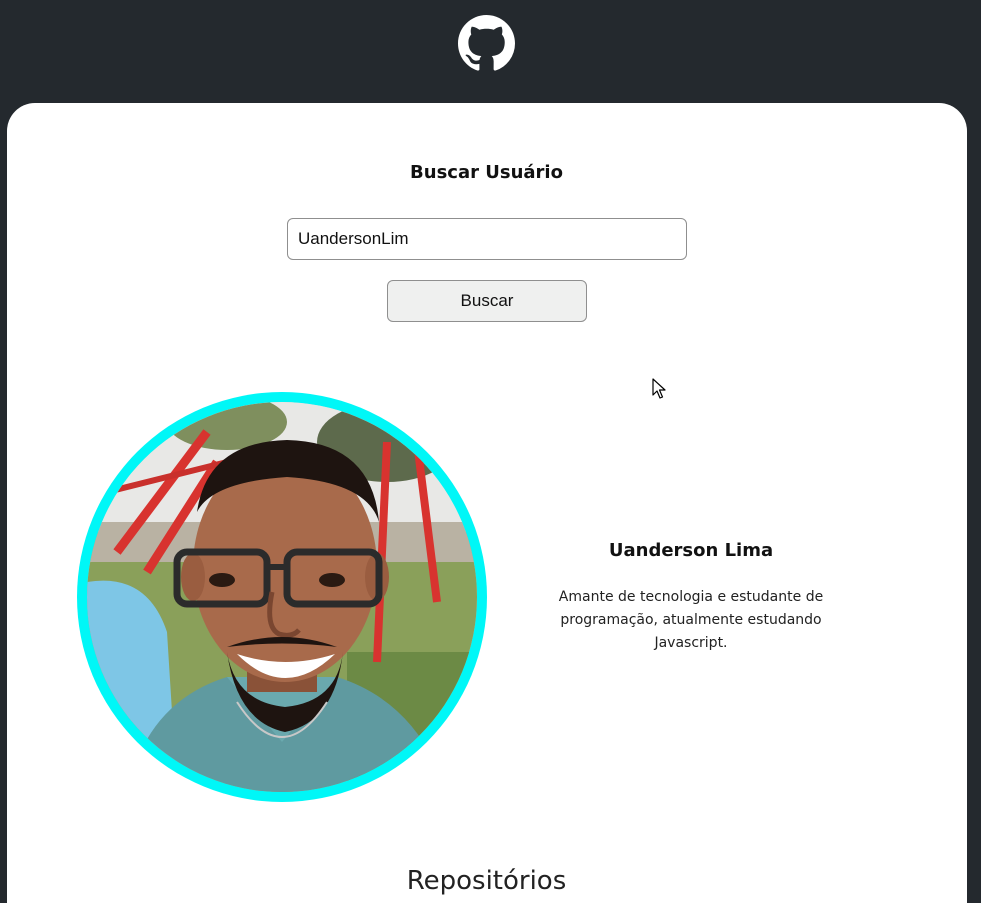 The image size is (981, 903). Describe the element at coordinates (659, 388) in the screenshot. I see `mouse-cursor-icon` at that location.